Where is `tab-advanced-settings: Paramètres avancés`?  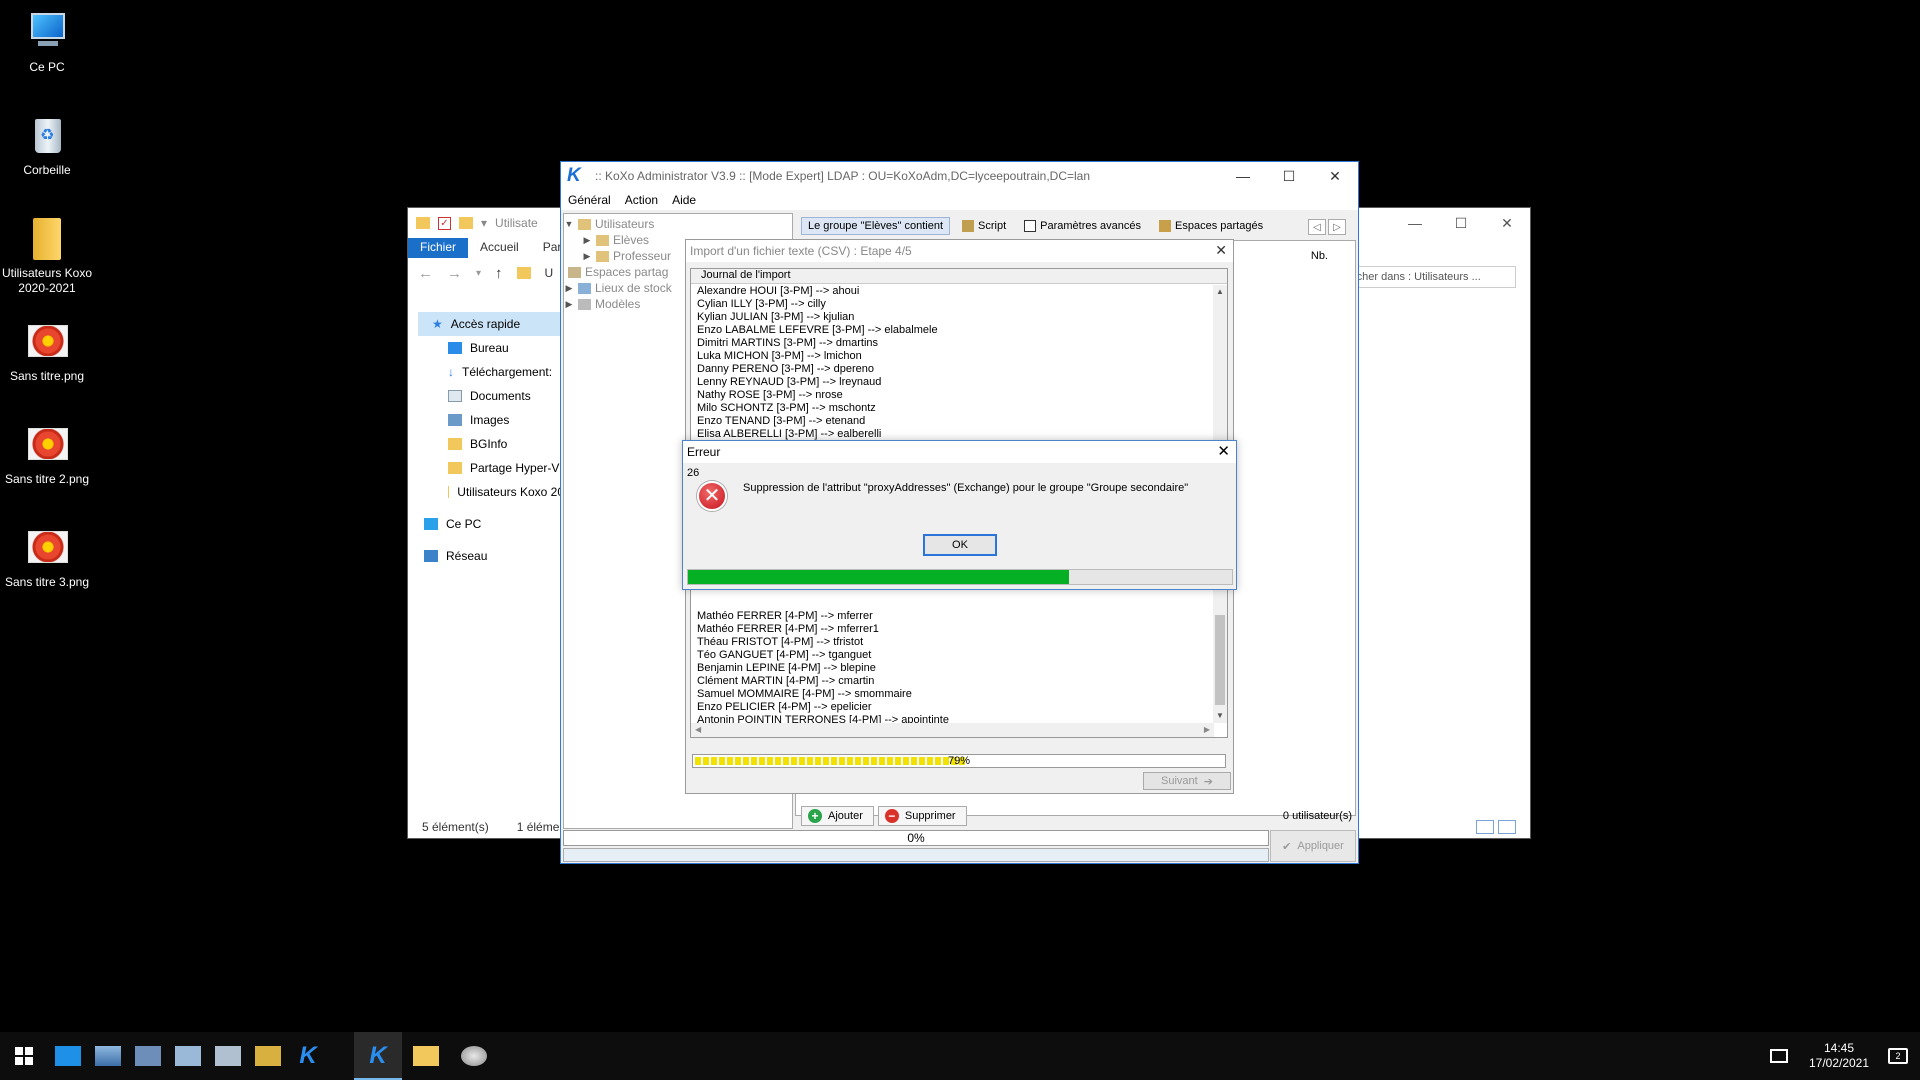 tab-advanced-settings: Paramètres avancés is located at coordinates (1082, 226).